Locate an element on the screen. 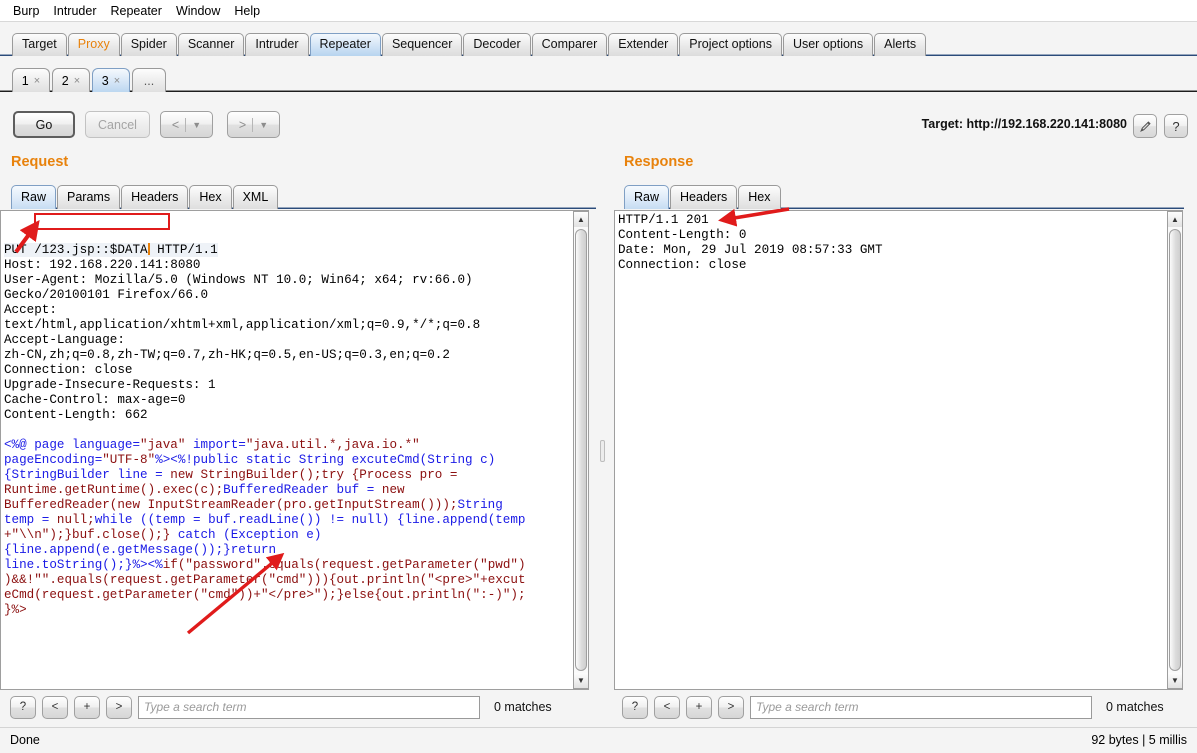 The height and width of the screenshot is (753, 1197). tab-repeater: Repeater is located at coordinates (345, 44).